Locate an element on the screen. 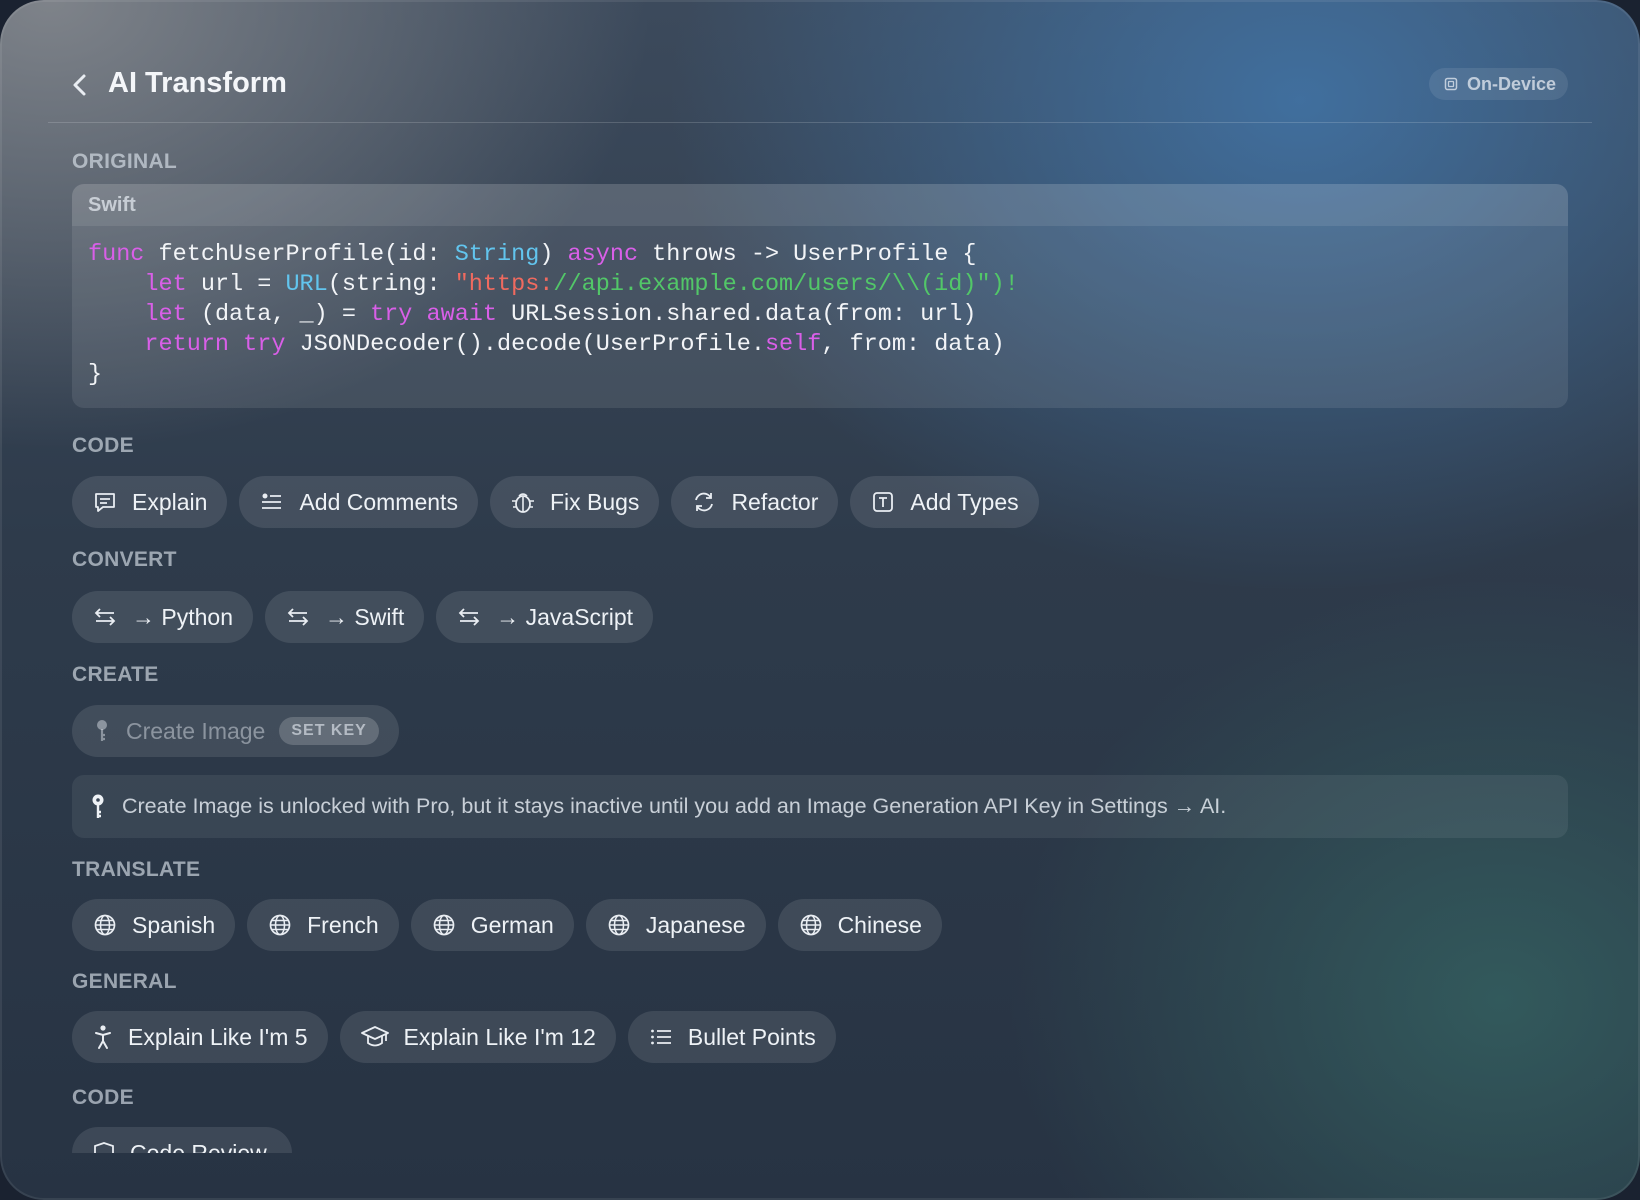  section-label-convert: CONVERT is located at coordinates (124, 559).